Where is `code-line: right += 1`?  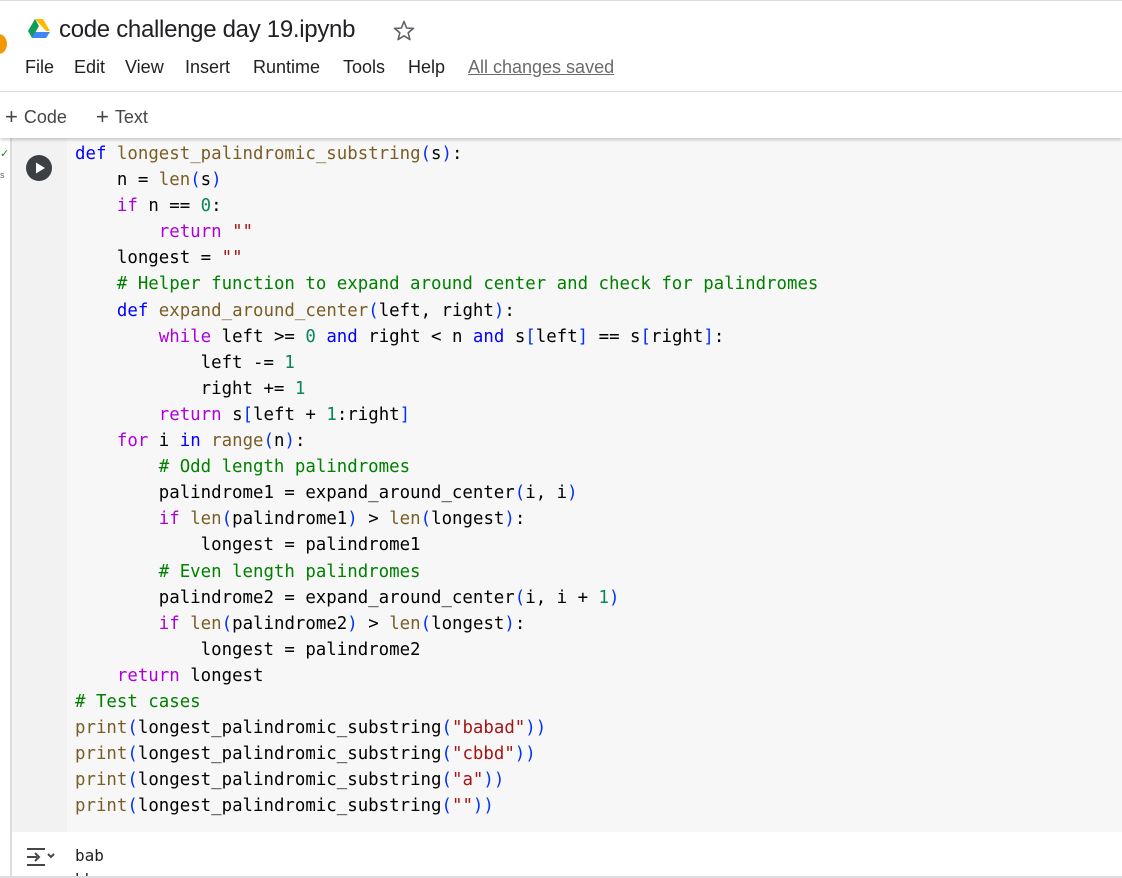
code-line: right += 1 is located at coordinates (190, 389).